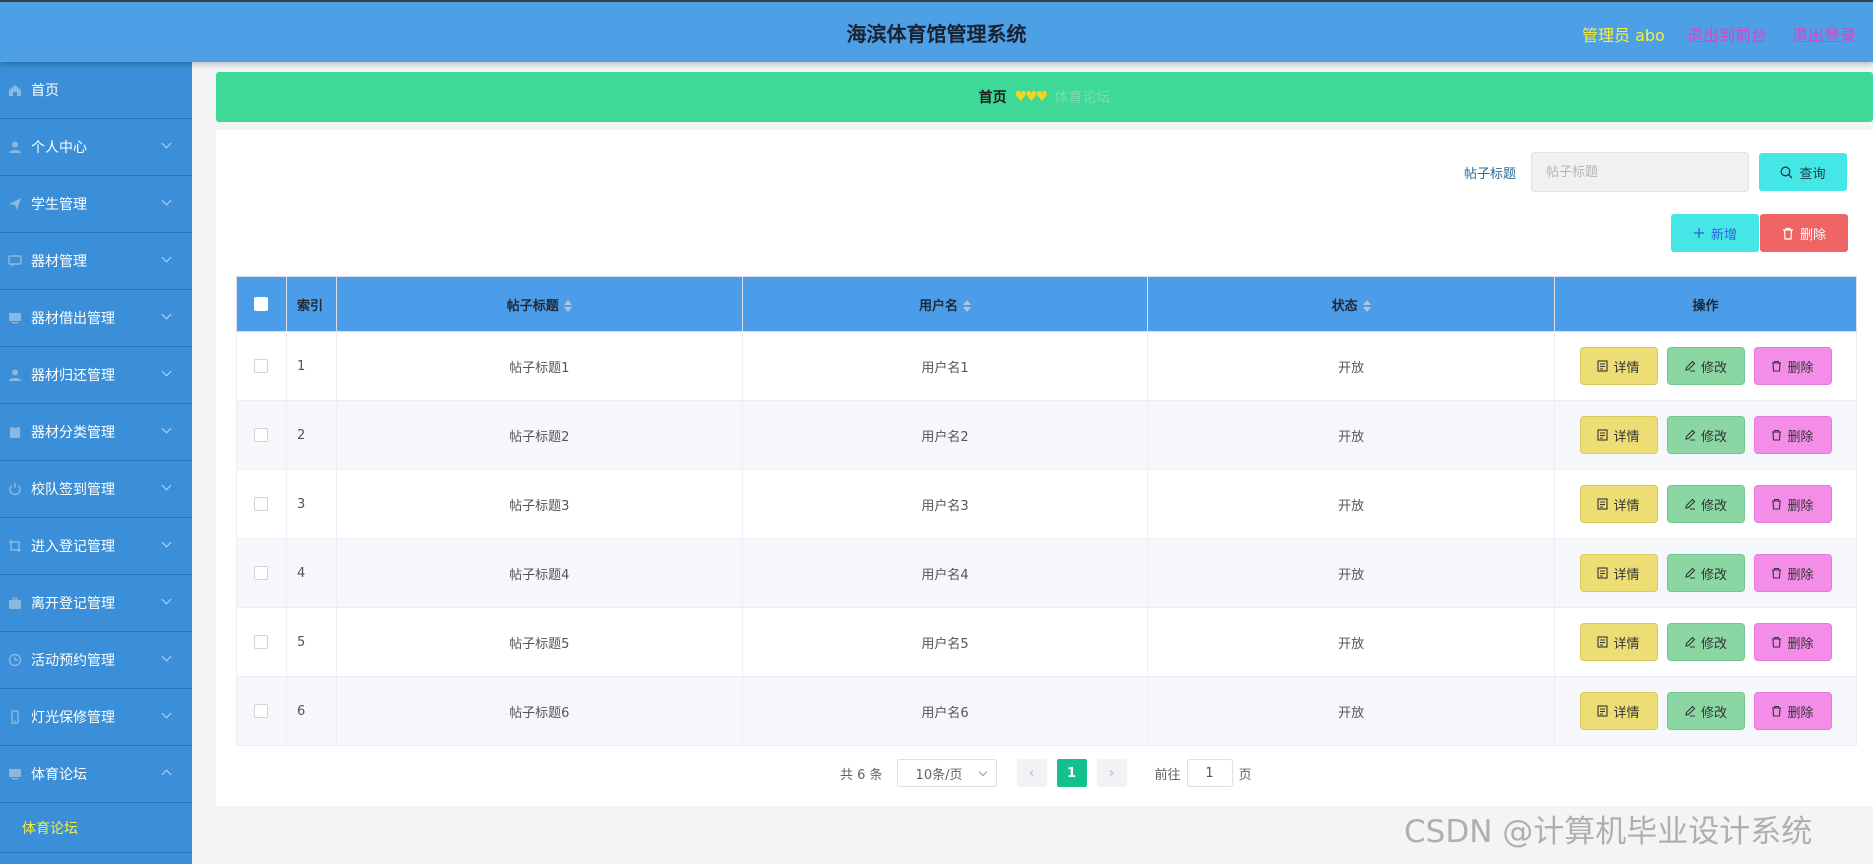 The image size is (1873, 864). Describe the element at coordinates (15, 717) in the screenshot. I see `phone-icon` at that location.